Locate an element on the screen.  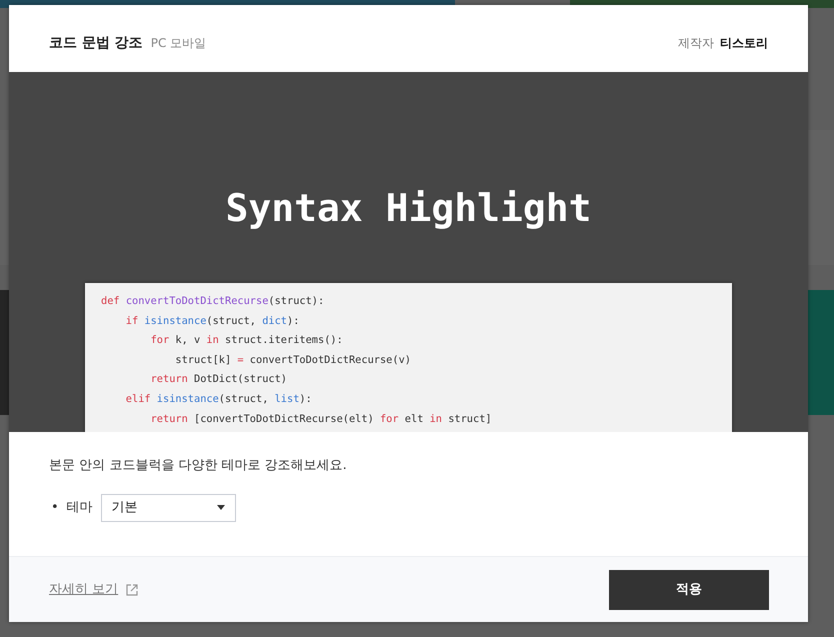
code-line: struct[k] = convertToDotDictRecurse(v) is located at coordinates (293, 360).